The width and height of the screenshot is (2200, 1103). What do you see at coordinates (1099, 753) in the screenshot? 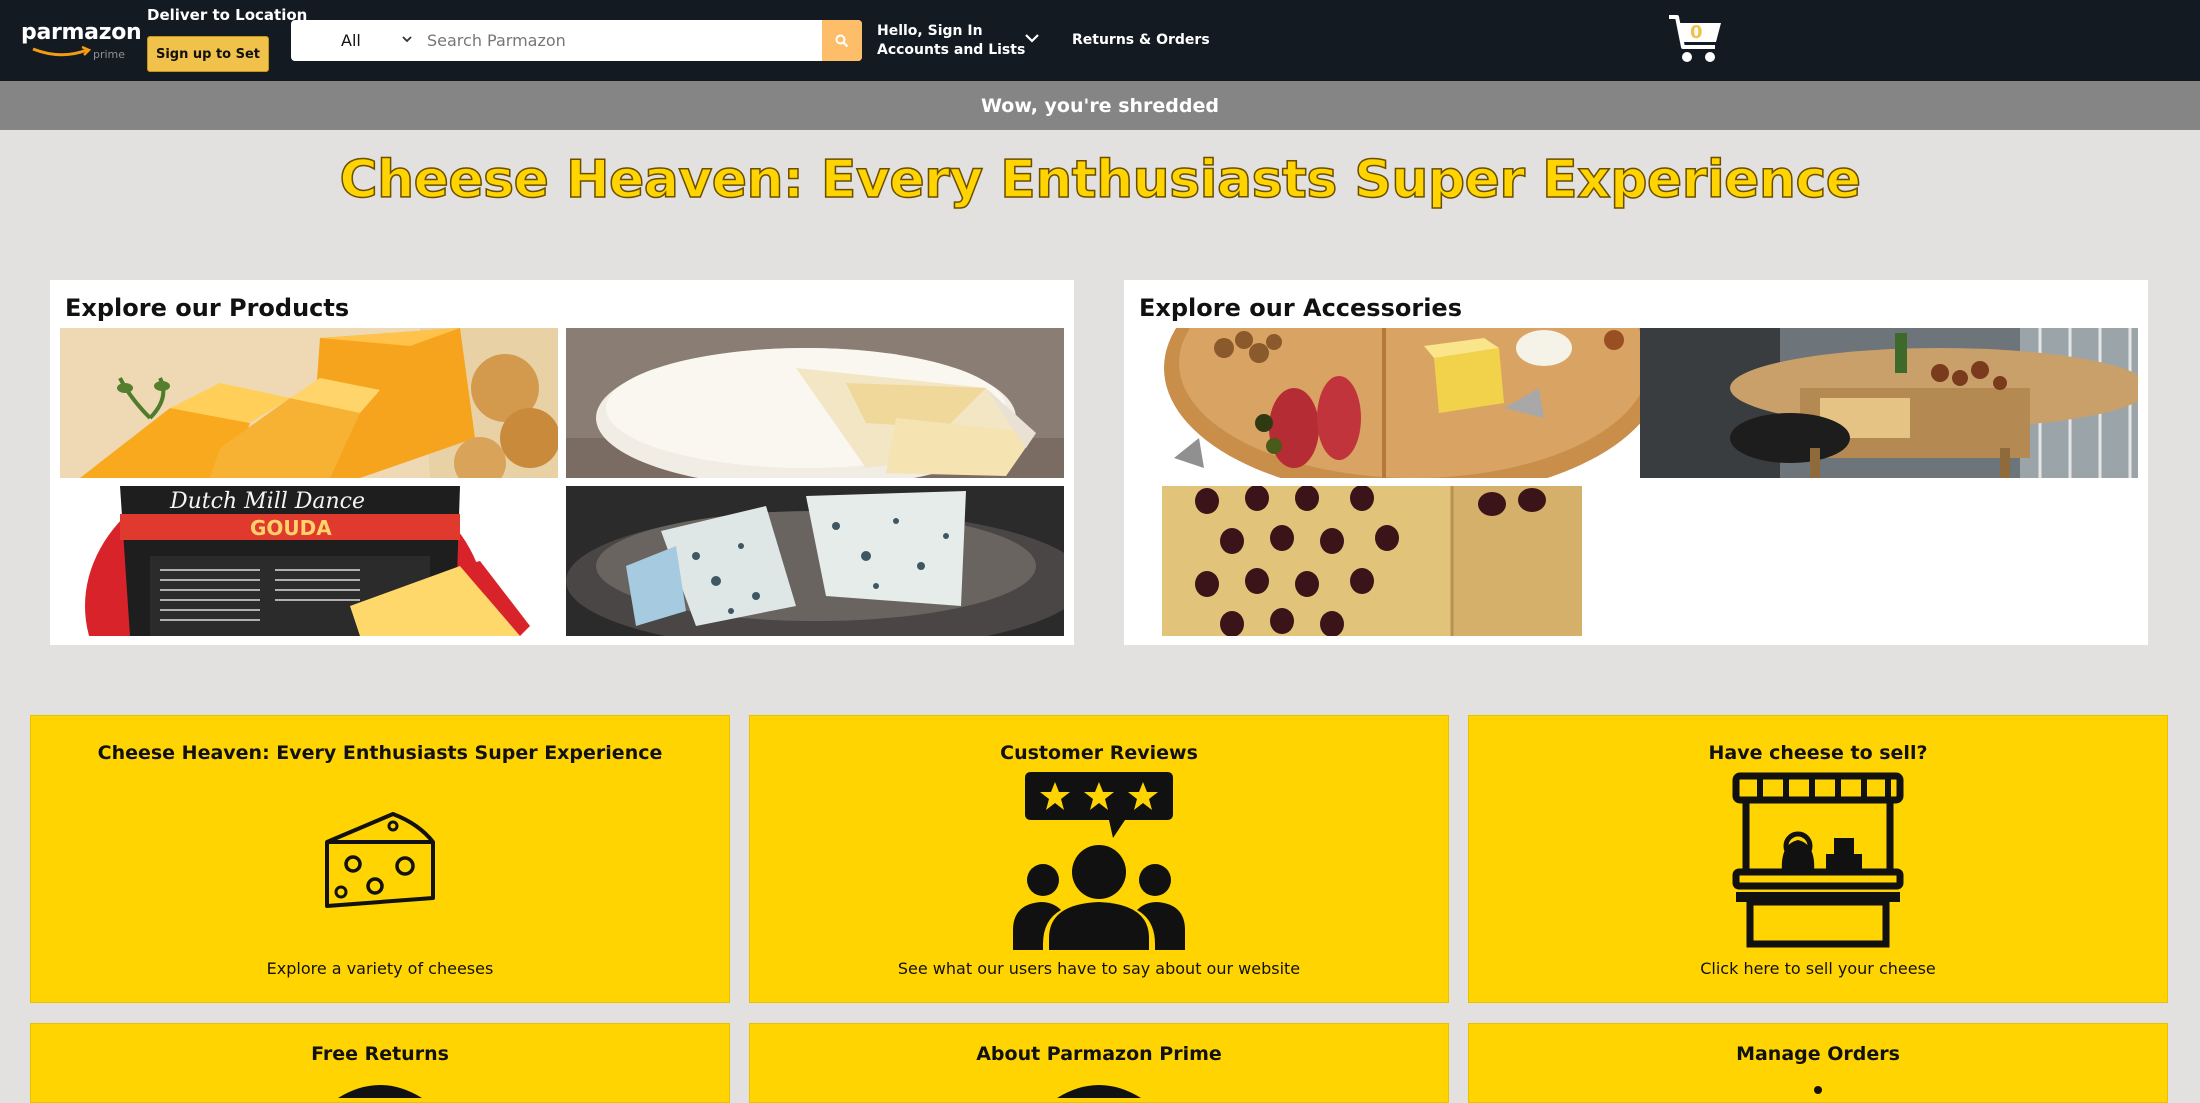
I see `feature-title: Customer Reviews` at bounding box center [1099, 753].